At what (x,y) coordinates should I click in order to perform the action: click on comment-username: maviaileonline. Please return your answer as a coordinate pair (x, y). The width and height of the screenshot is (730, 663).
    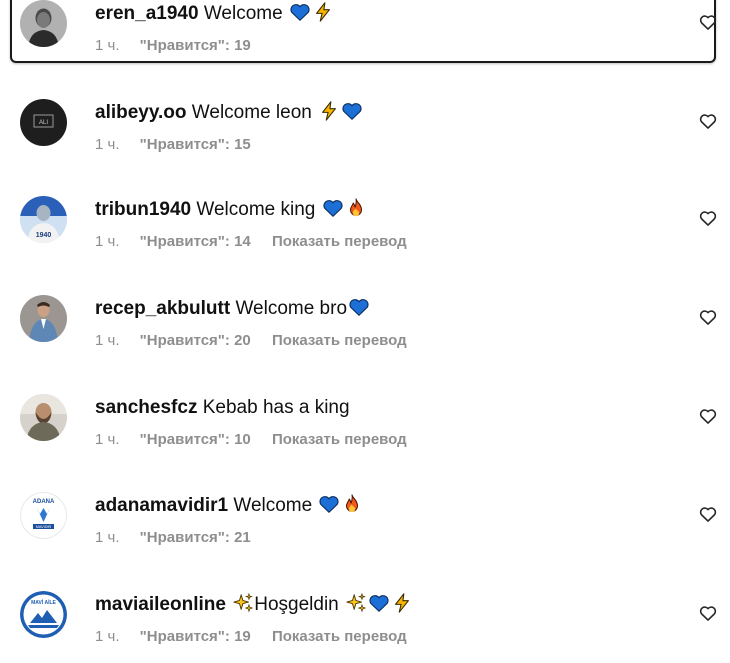
    Looking at the image, I should click on (160, 604).